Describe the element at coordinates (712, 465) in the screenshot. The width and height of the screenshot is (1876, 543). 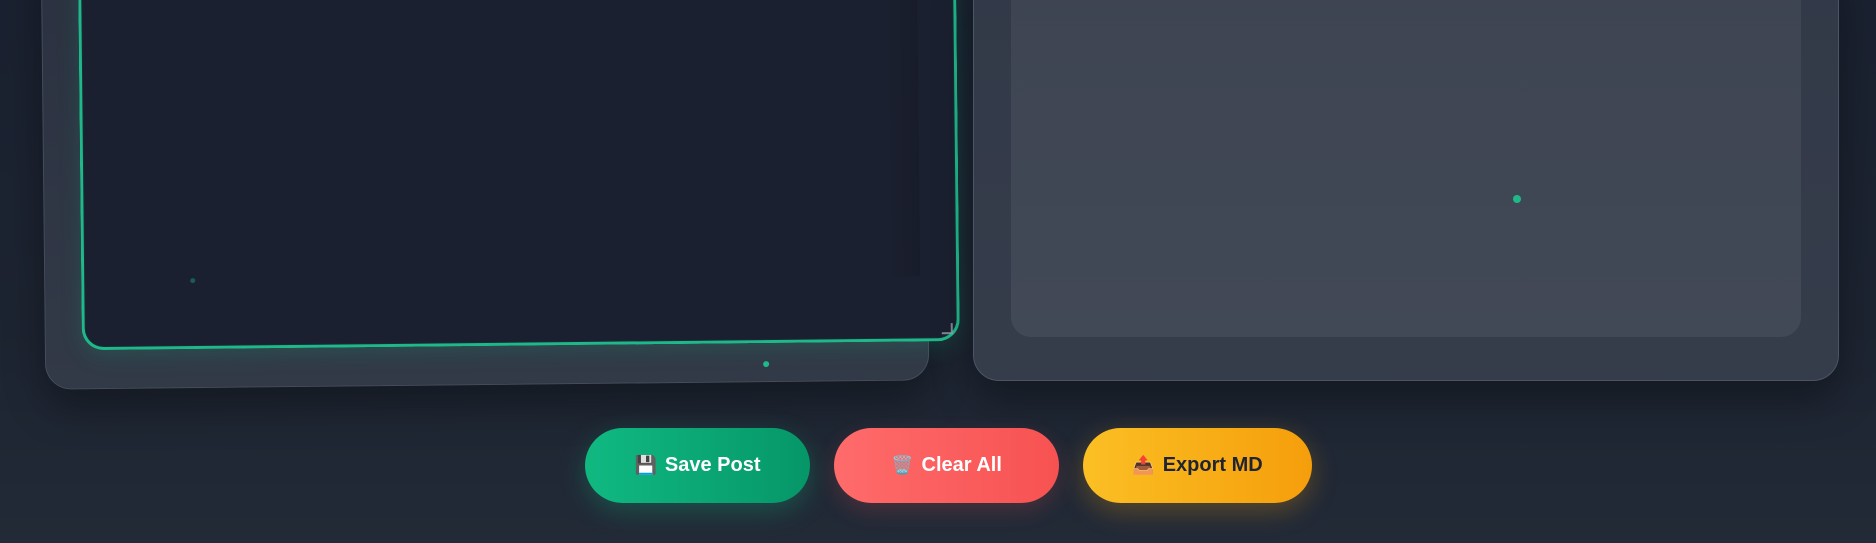
I see `save-post-label: Save Post` at that location.